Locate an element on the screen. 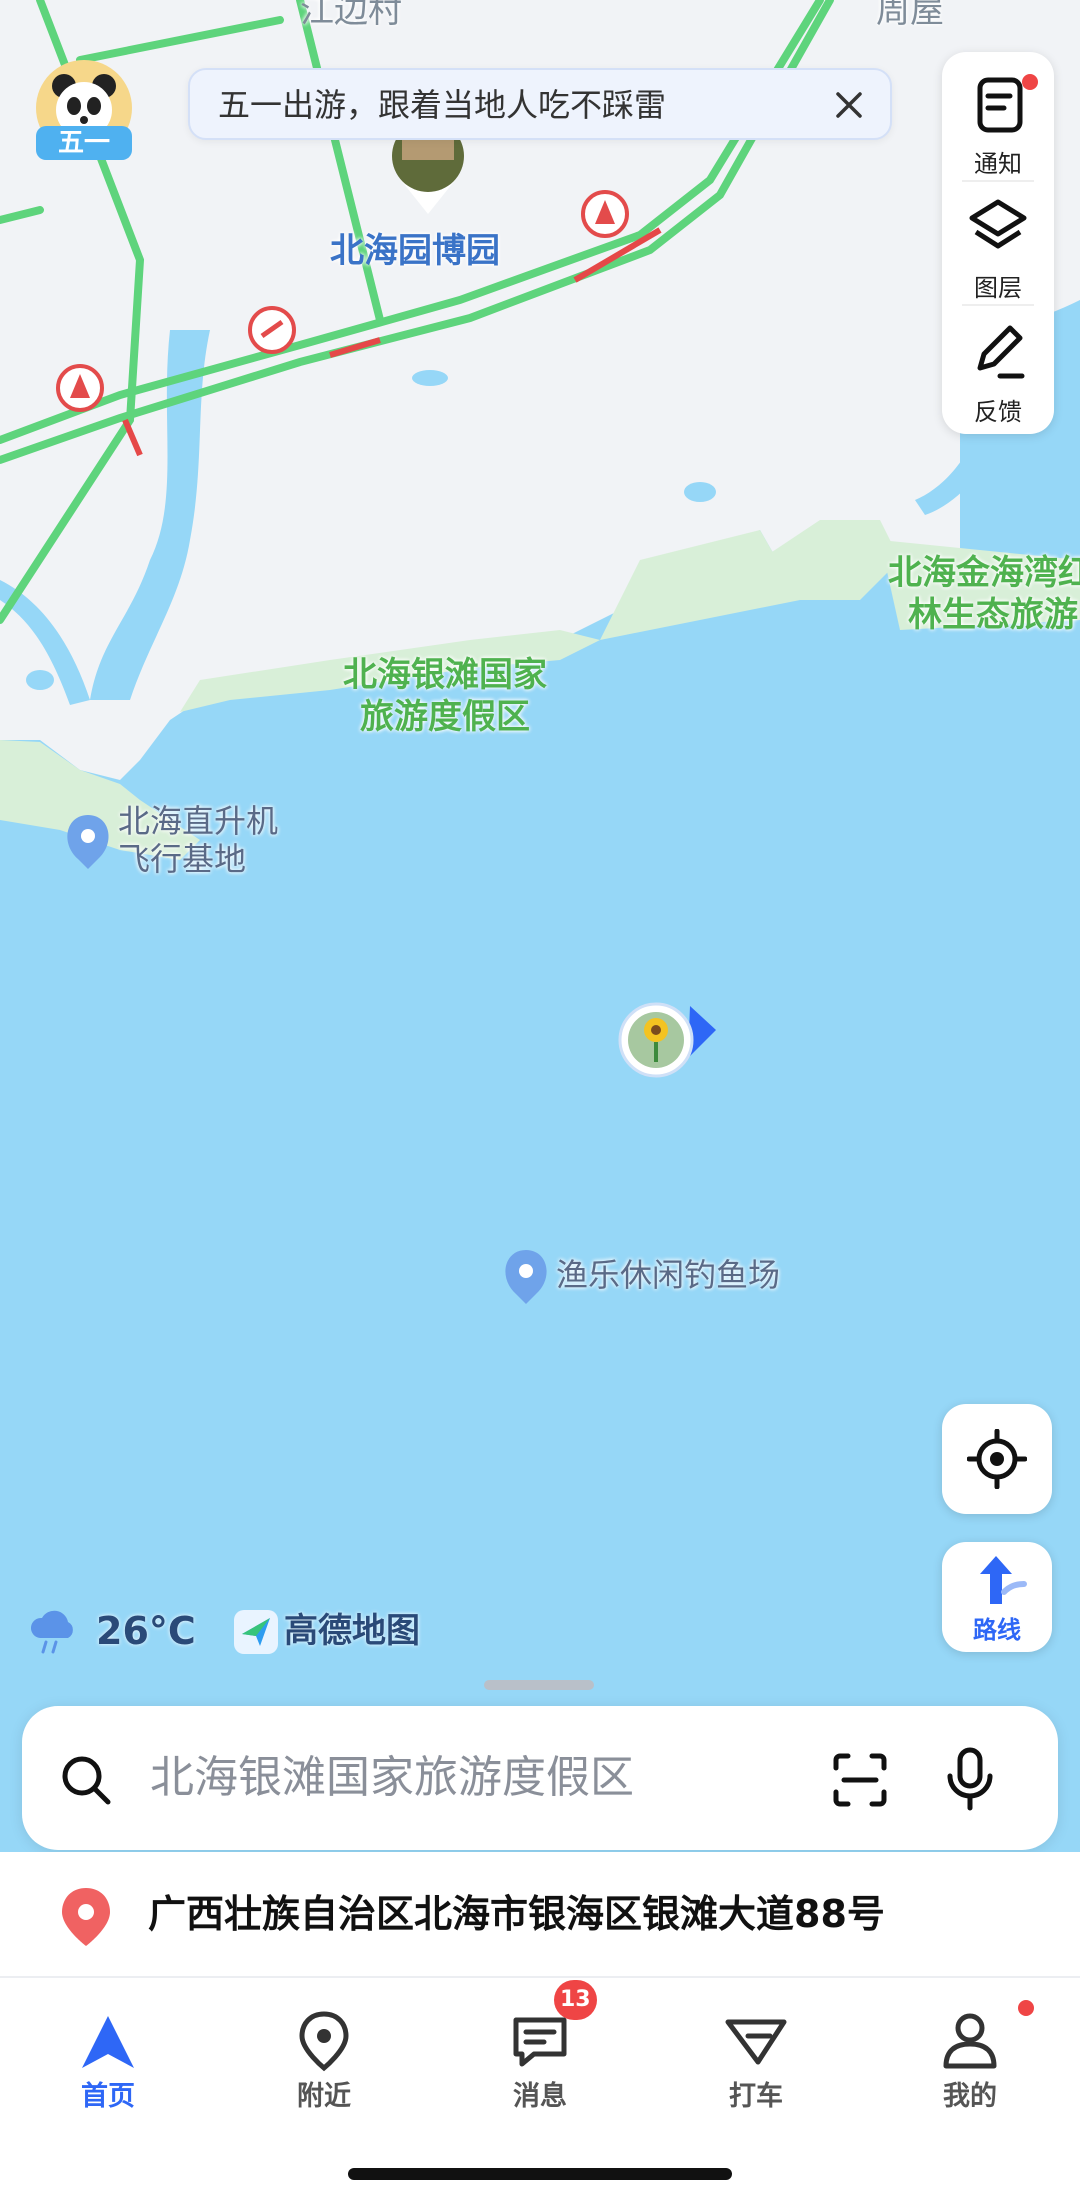 The width and height of the screenshot is (1080, 2204). tab-profile-label: 我的 is located at coordinates (970, 2096).